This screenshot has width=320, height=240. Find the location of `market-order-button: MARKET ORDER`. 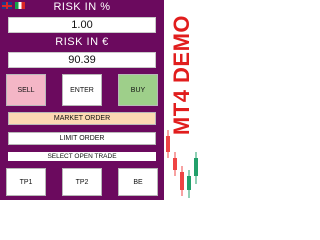

market-order-button: MARKET ORDER is located at coordinates (82, 118).